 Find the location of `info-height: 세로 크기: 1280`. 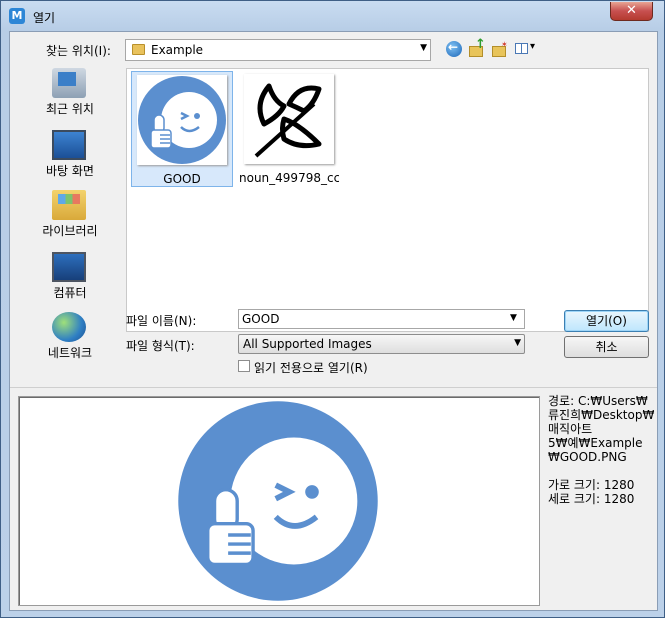

info-height: 세로 크기: 1280 is located at coordinates (591, 499).